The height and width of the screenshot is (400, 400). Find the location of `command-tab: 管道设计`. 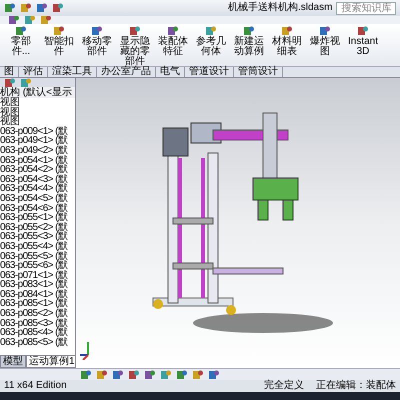

command-tab: 管道设计 is located at coordinates (209, 72).